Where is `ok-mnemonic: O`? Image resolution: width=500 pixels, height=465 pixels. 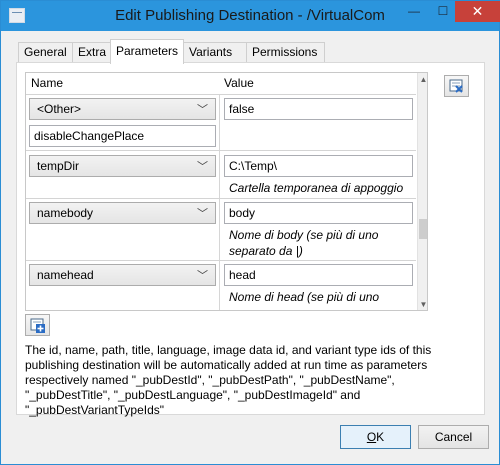
ok-mnemonic: O is located at coordinates (371, 437).